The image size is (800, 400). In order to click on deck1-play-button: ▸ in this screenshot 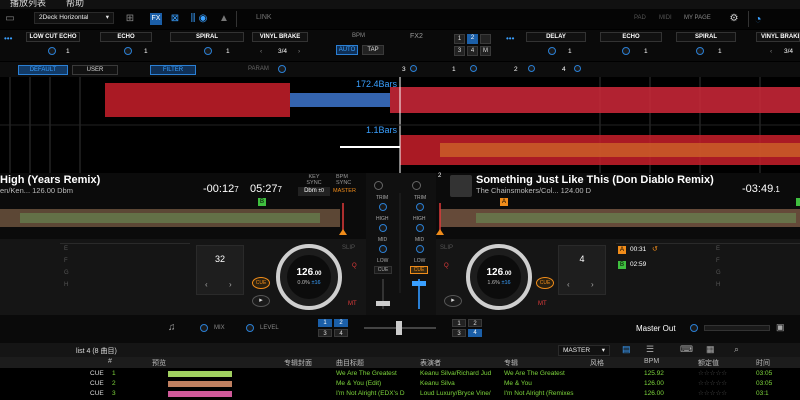, I will do `click(261, 301)`.